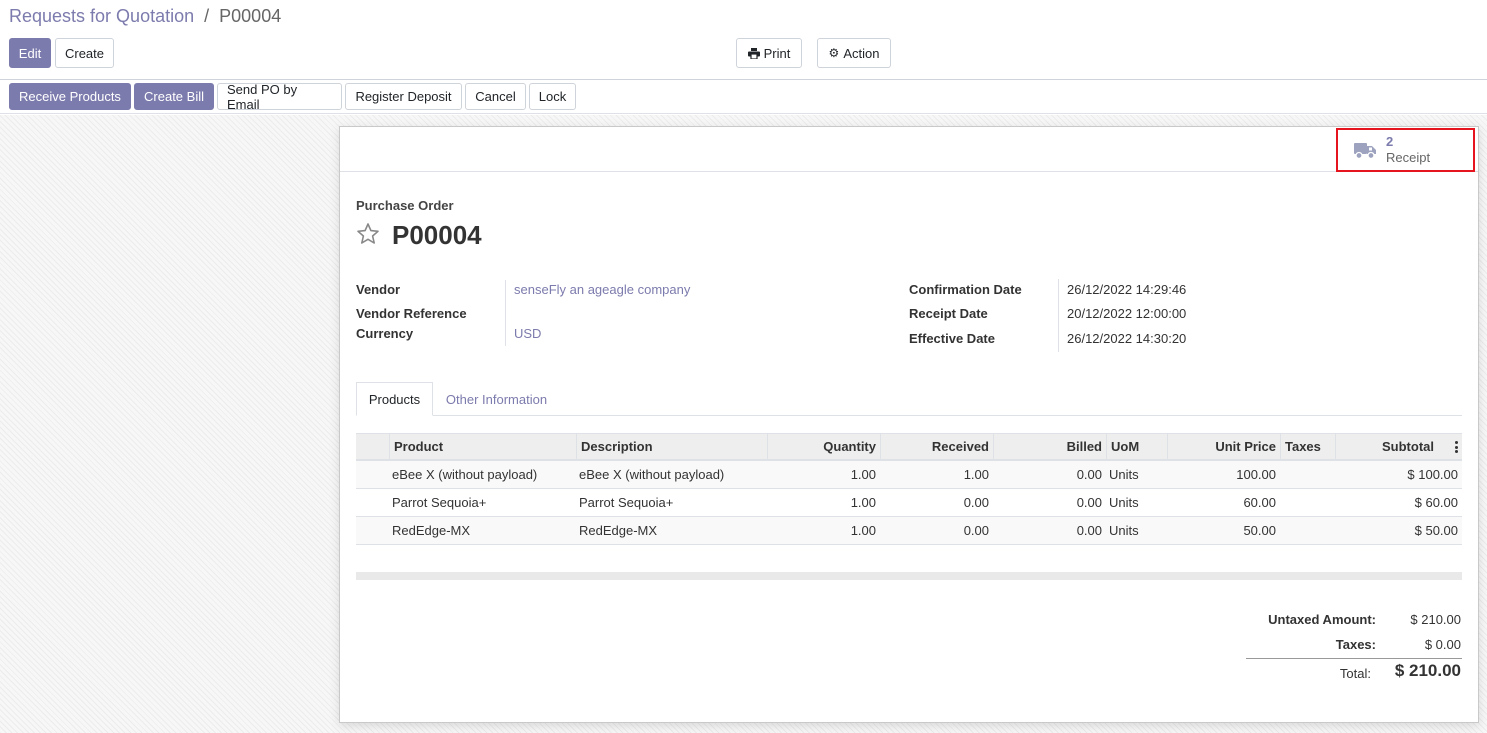 The width and height of the screenshot is (1487, 733). I want to click on edit-button: Edit, so click(30, 53).